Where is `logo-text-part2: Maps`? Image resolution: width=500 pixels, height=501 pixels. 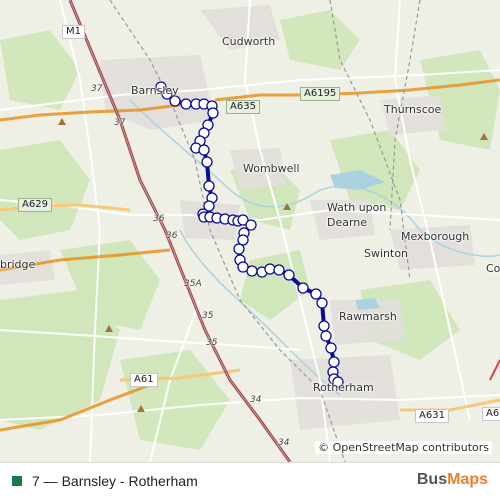
logo-text-part2: Maps is located at coordinates (467, 479).